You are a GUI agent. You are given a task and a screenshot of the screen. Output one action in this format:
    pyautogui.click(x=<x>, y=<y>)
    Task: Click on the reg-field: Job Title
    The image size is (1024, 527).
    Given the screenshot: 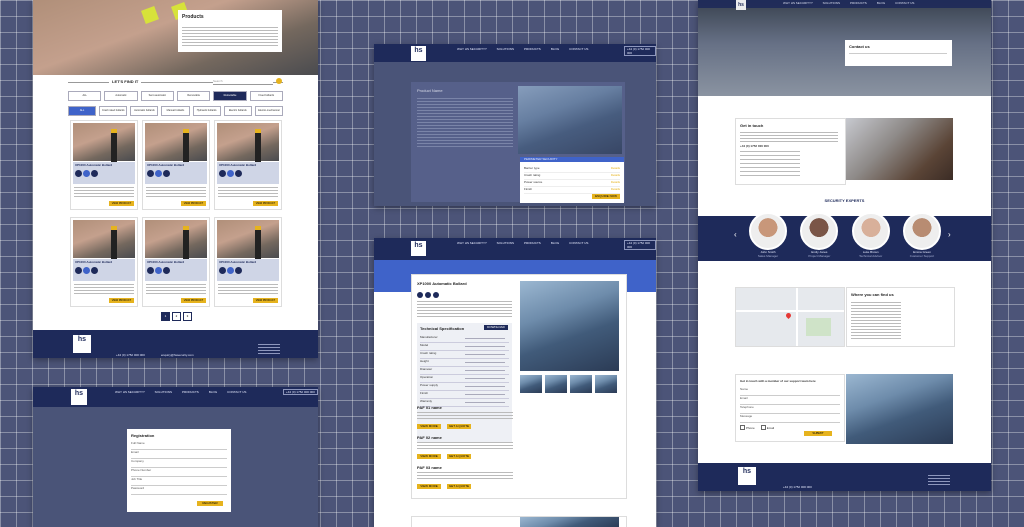 What is the action you would take?
    pyautogui.click(x=179, y=481)
    